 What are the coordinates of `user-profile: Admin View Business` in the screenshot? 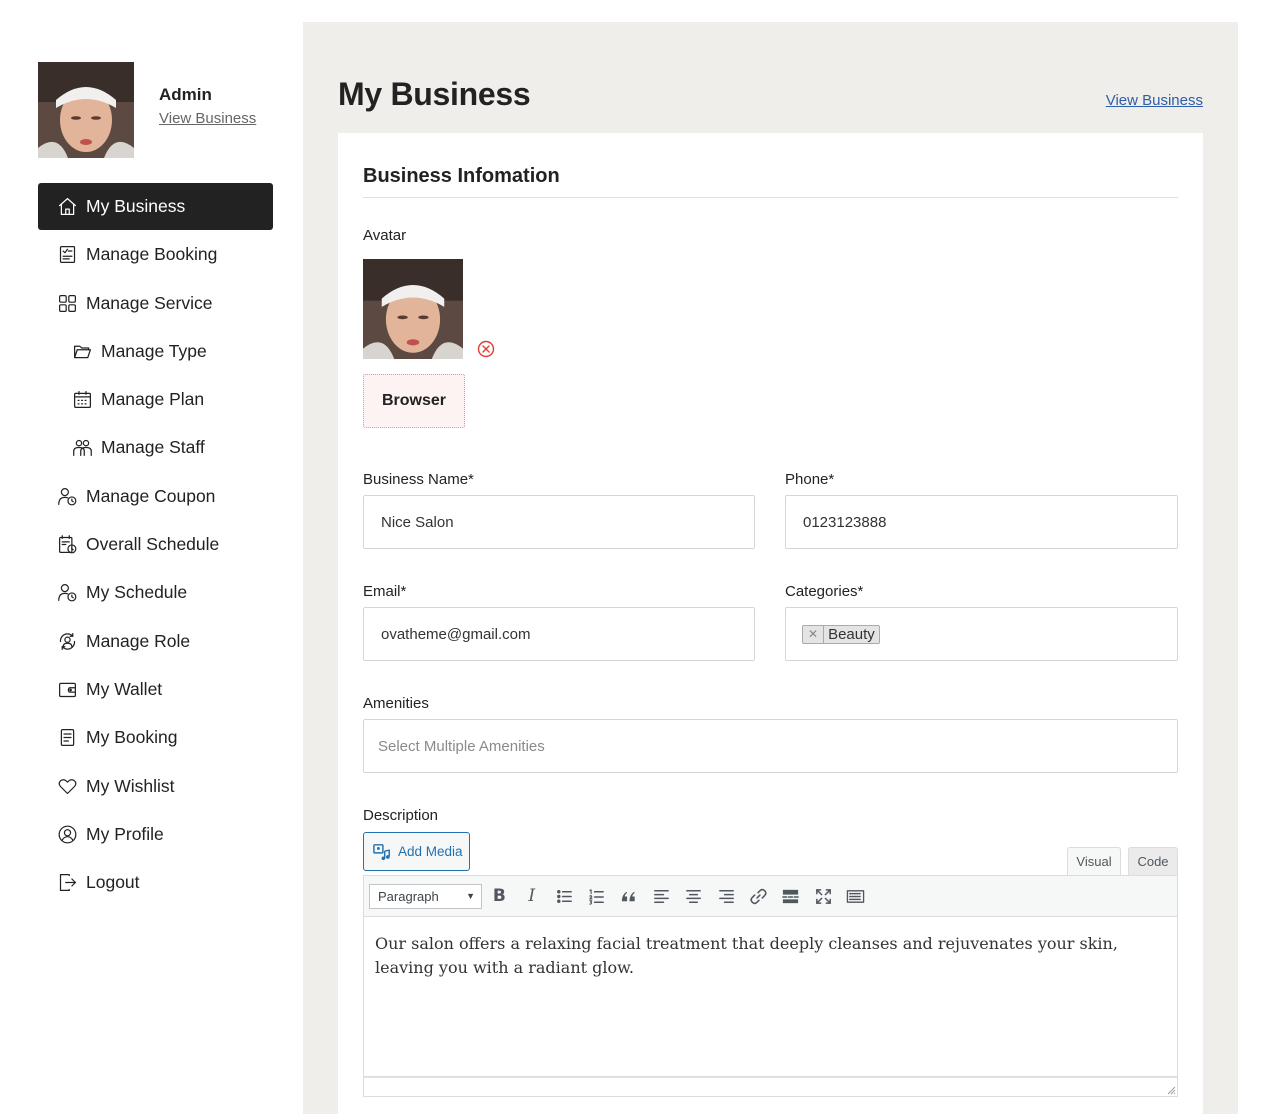 It's located at (155, 110).